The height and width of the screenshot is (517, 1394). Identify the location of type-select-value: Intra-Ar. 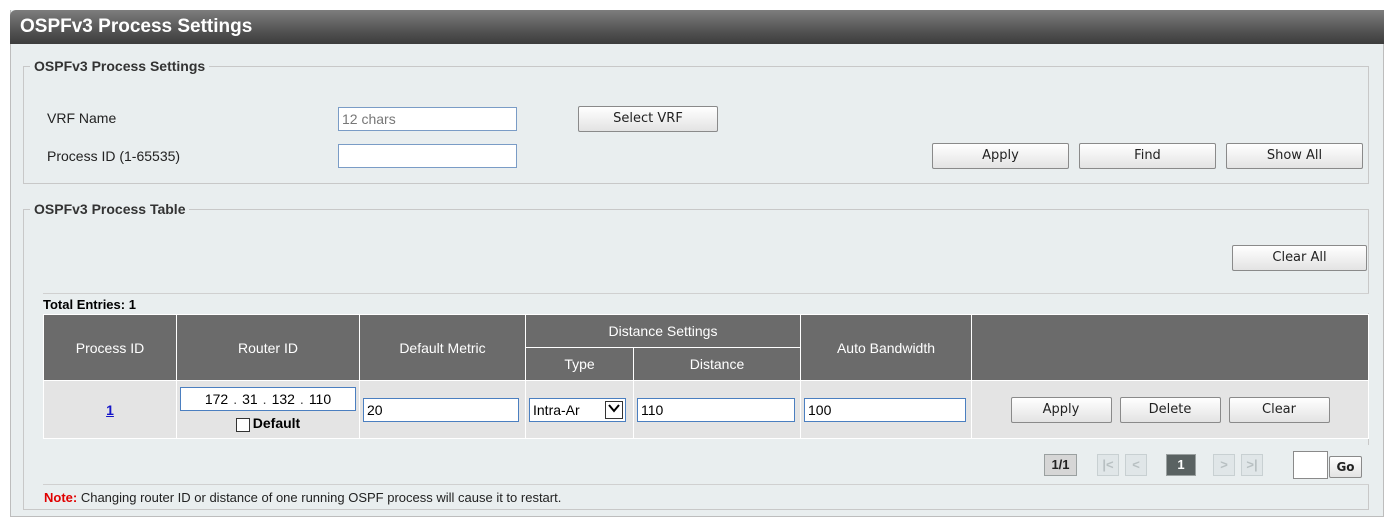
(556, 409).